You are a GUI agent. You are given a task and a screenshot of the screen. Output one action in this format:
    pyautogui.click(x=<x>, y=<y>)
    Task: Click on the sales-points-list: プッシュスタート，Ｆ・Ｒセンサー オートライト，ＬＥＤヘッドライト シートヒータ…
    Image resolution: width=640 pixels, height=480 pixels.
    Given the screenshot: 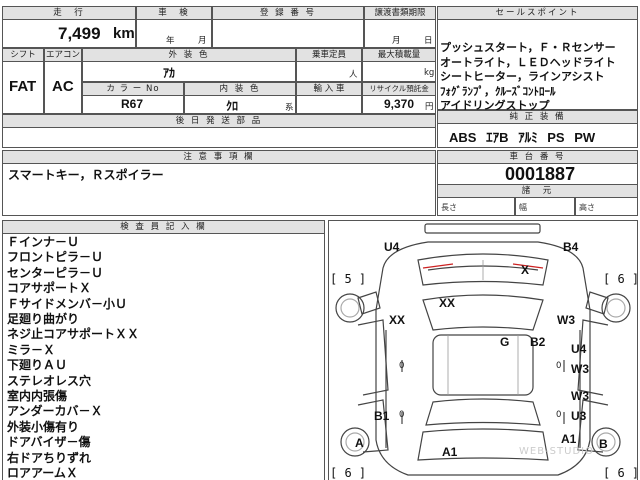 What is the action you would take?
    pyautogui.click(x=539, y=77)
    